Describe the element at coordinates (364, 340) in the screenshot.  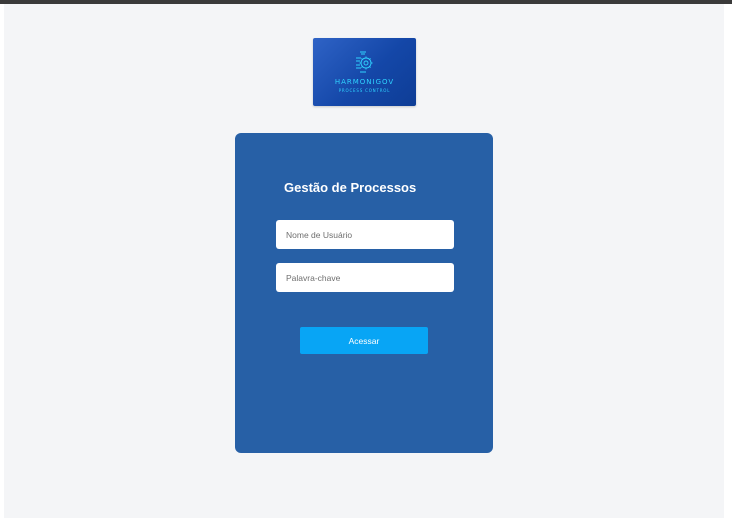
I see `login-button: Acessar` at that location.